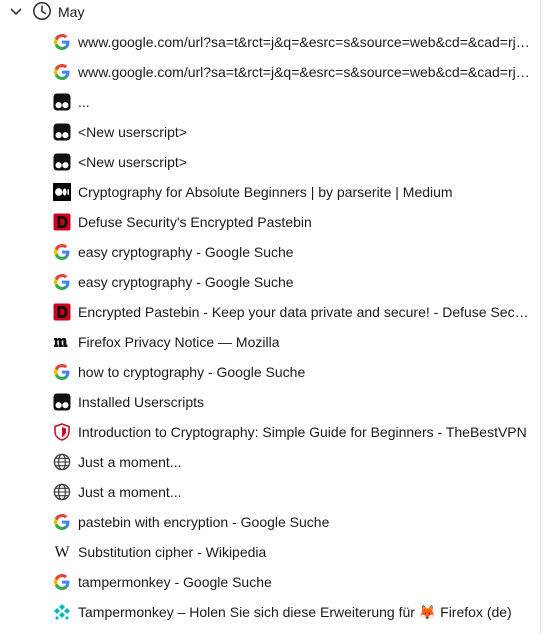  I want to click on history-item: Defuse Security's Encrypted Pastebin, so click(270, 222).